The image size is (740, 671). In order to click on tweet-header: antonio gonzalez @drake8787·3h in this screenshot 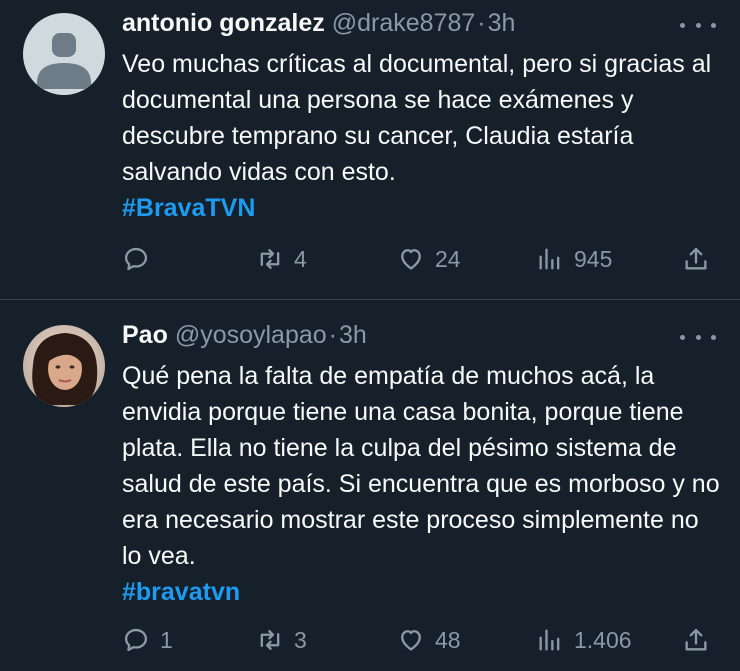, I will do `click(401, 23)`.